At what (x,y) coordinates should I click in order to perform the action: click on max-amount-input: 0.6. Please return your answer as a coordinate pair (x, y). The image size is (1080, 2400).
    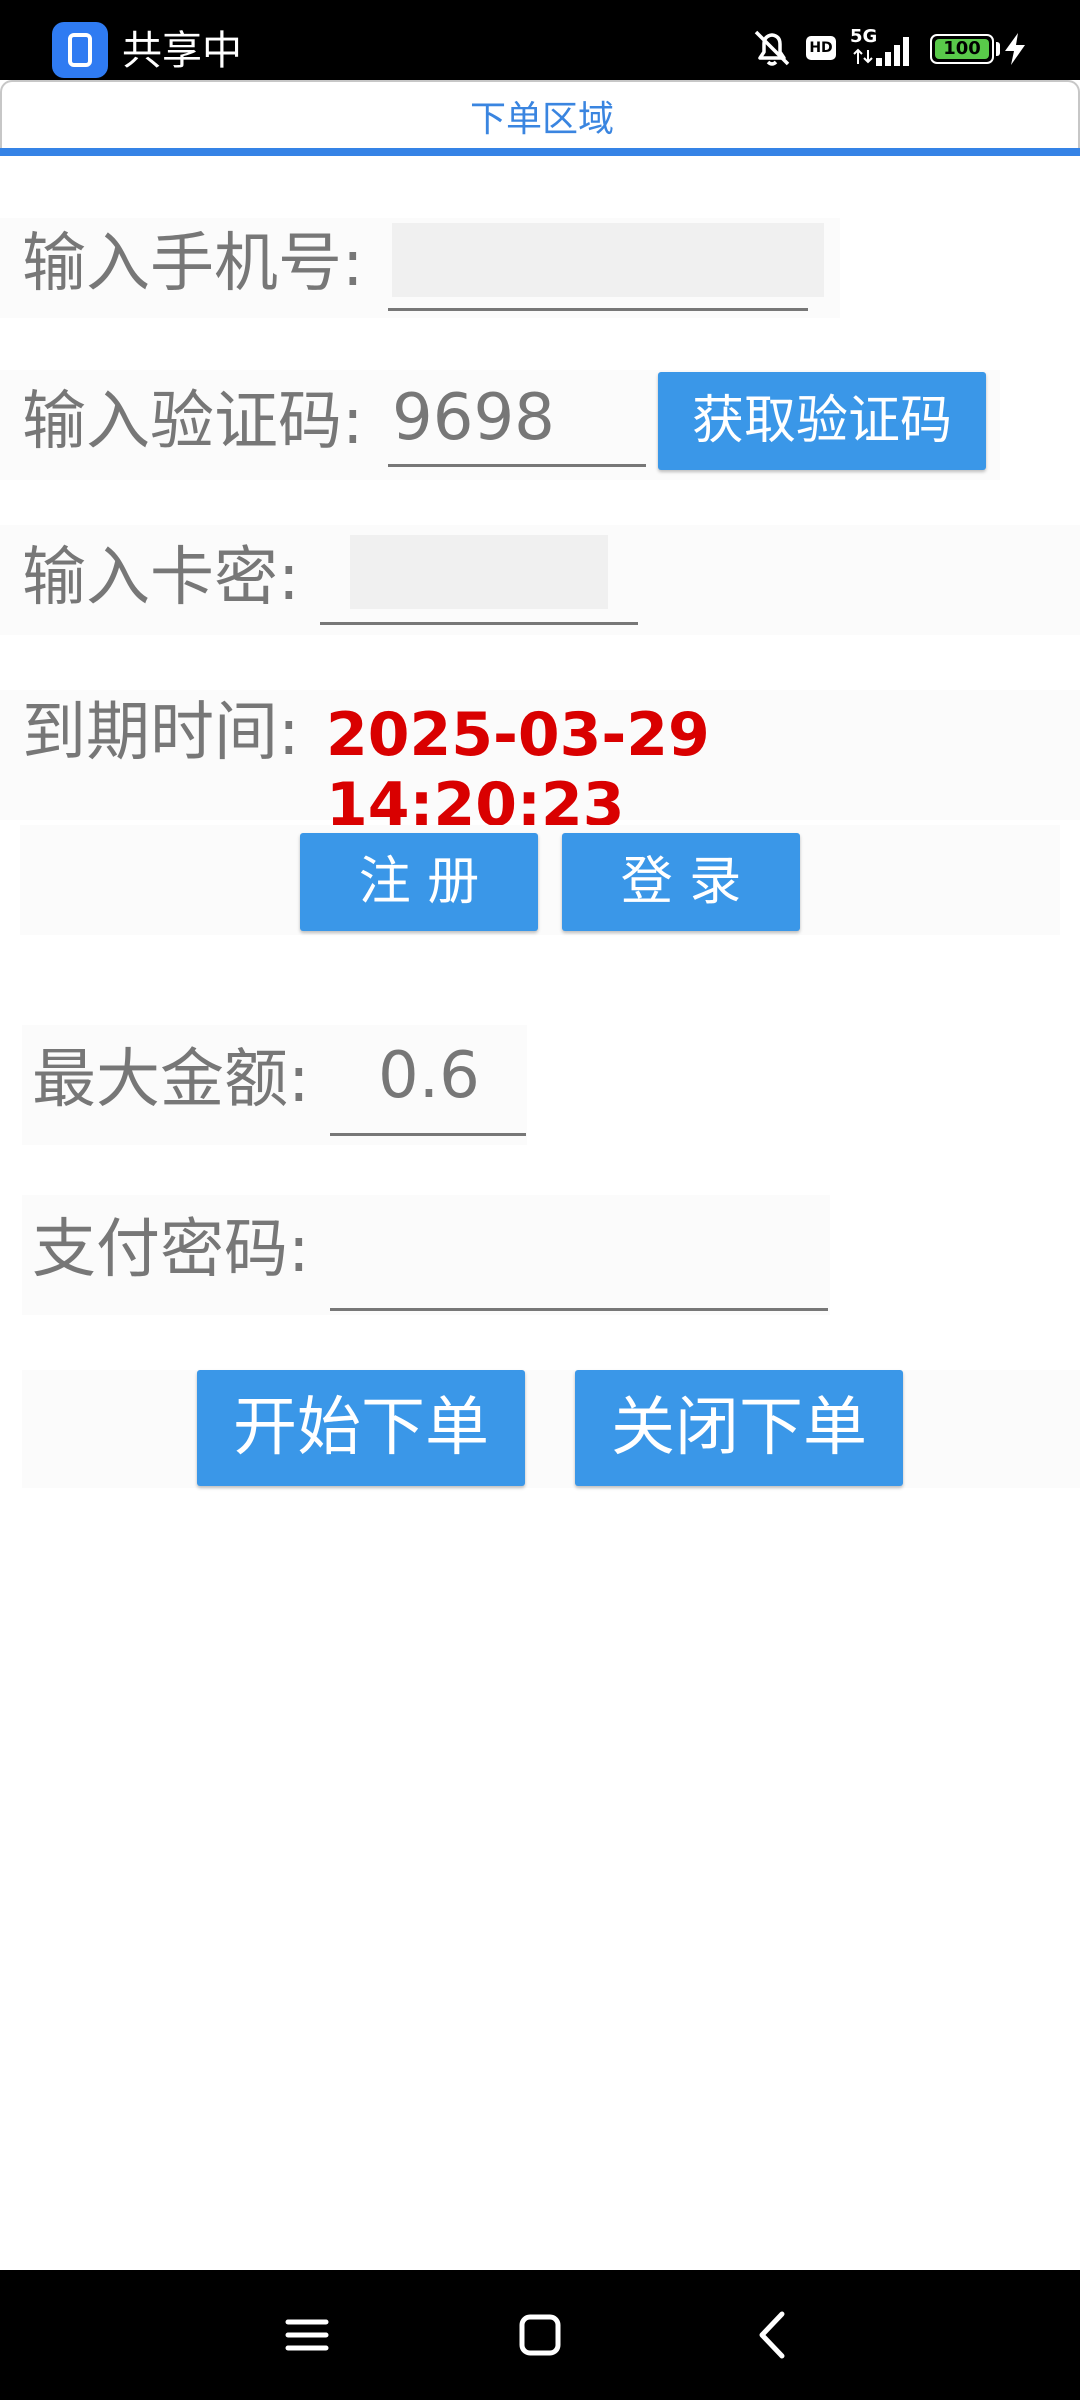
    Looking at the image, I should click on (448, 1076).